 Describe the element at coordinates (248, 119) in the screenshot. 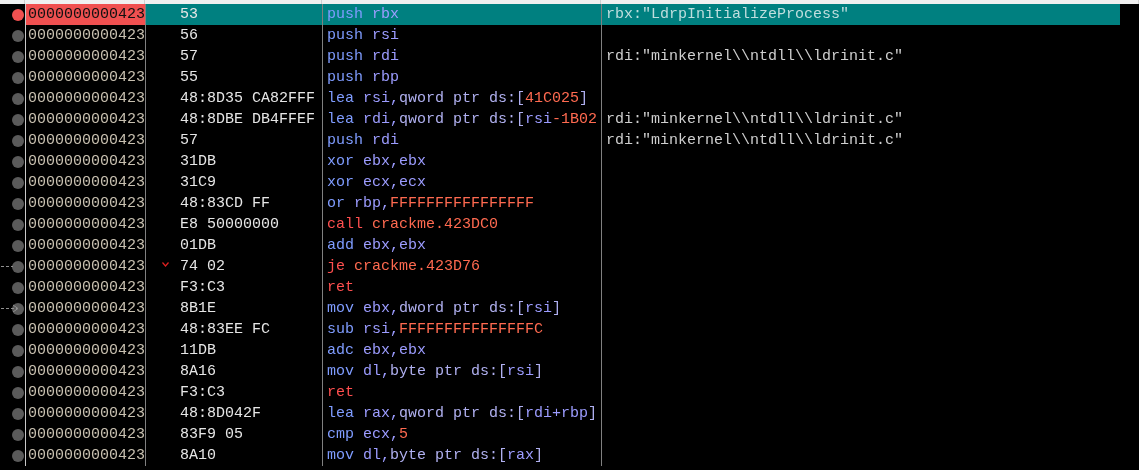

I see `bytes-cell: 48:8DBE DB4FFEF` at that location.